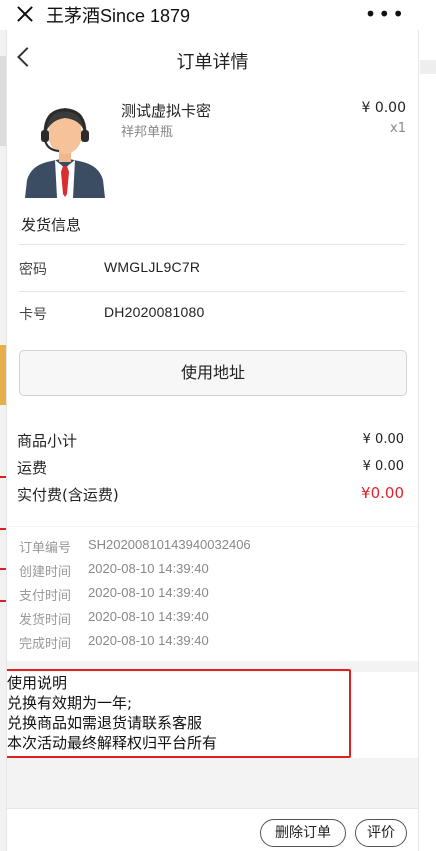  I want to click on paid-amount-label: 实付费(含运费), so click(68, 495).